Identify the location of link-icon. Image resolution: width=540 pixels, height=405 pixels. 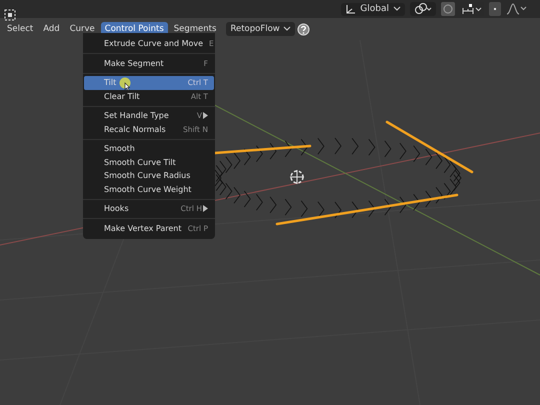
(423, 9).